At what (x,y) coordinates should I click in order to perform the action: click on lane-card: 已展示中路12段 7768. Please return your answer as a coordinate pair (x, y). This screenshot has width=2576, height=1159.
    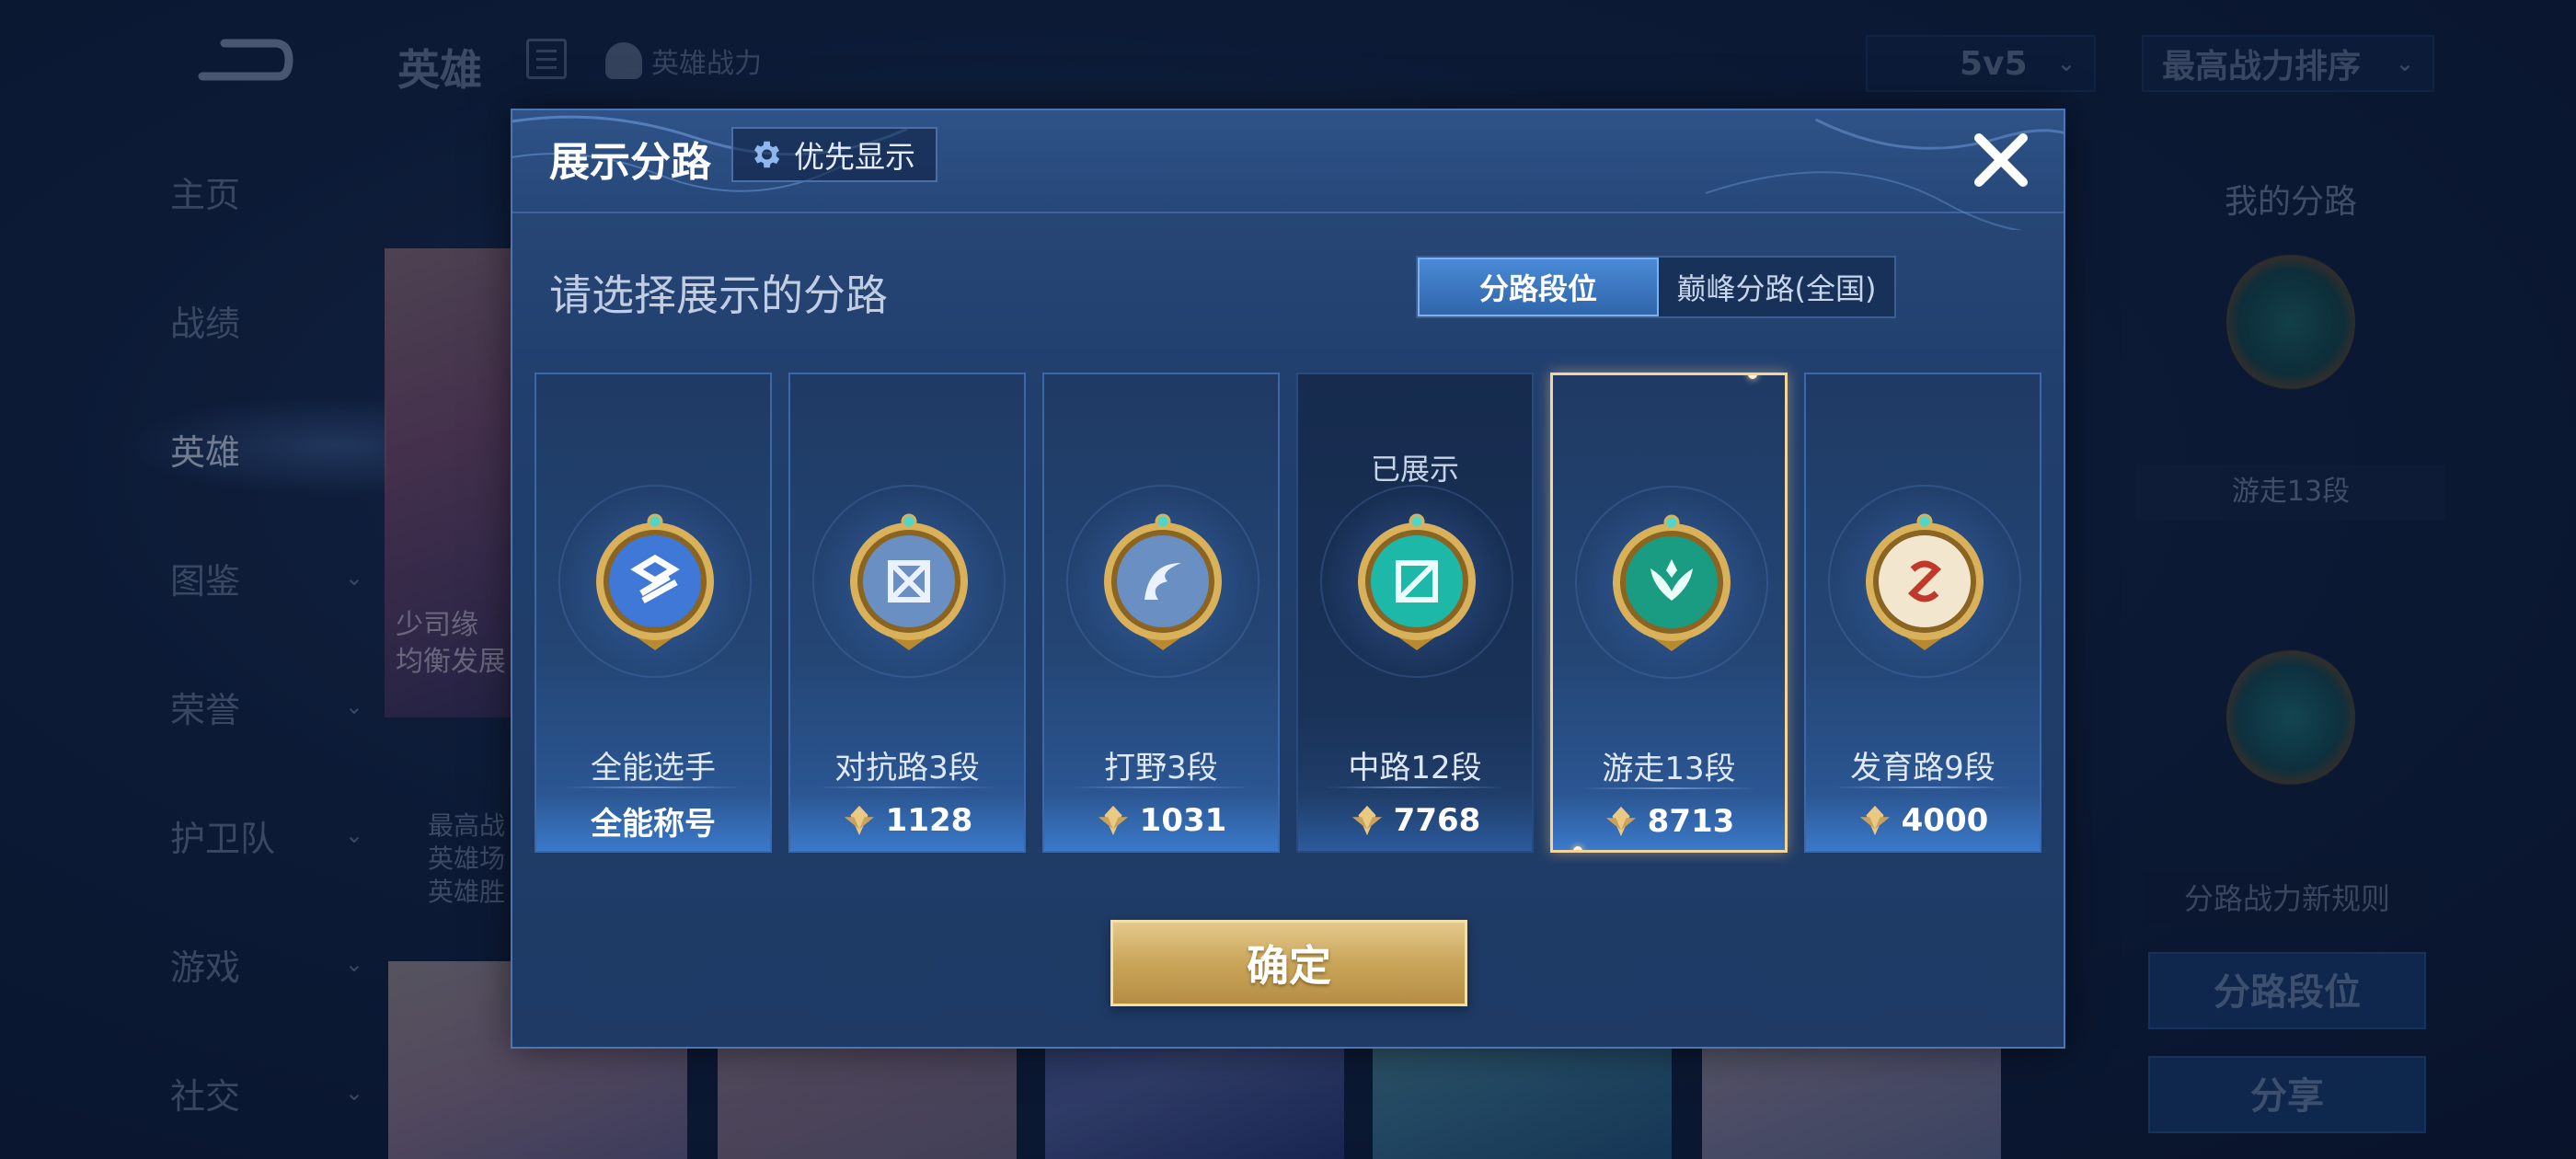
    Looking at the image, I should click on (1415, 613).